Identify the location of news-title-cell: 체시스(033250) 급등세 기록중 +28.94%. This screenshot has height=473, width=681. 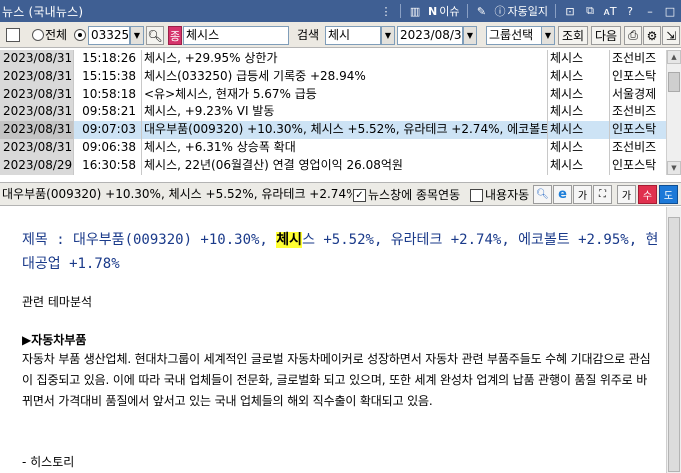
(255, 75).